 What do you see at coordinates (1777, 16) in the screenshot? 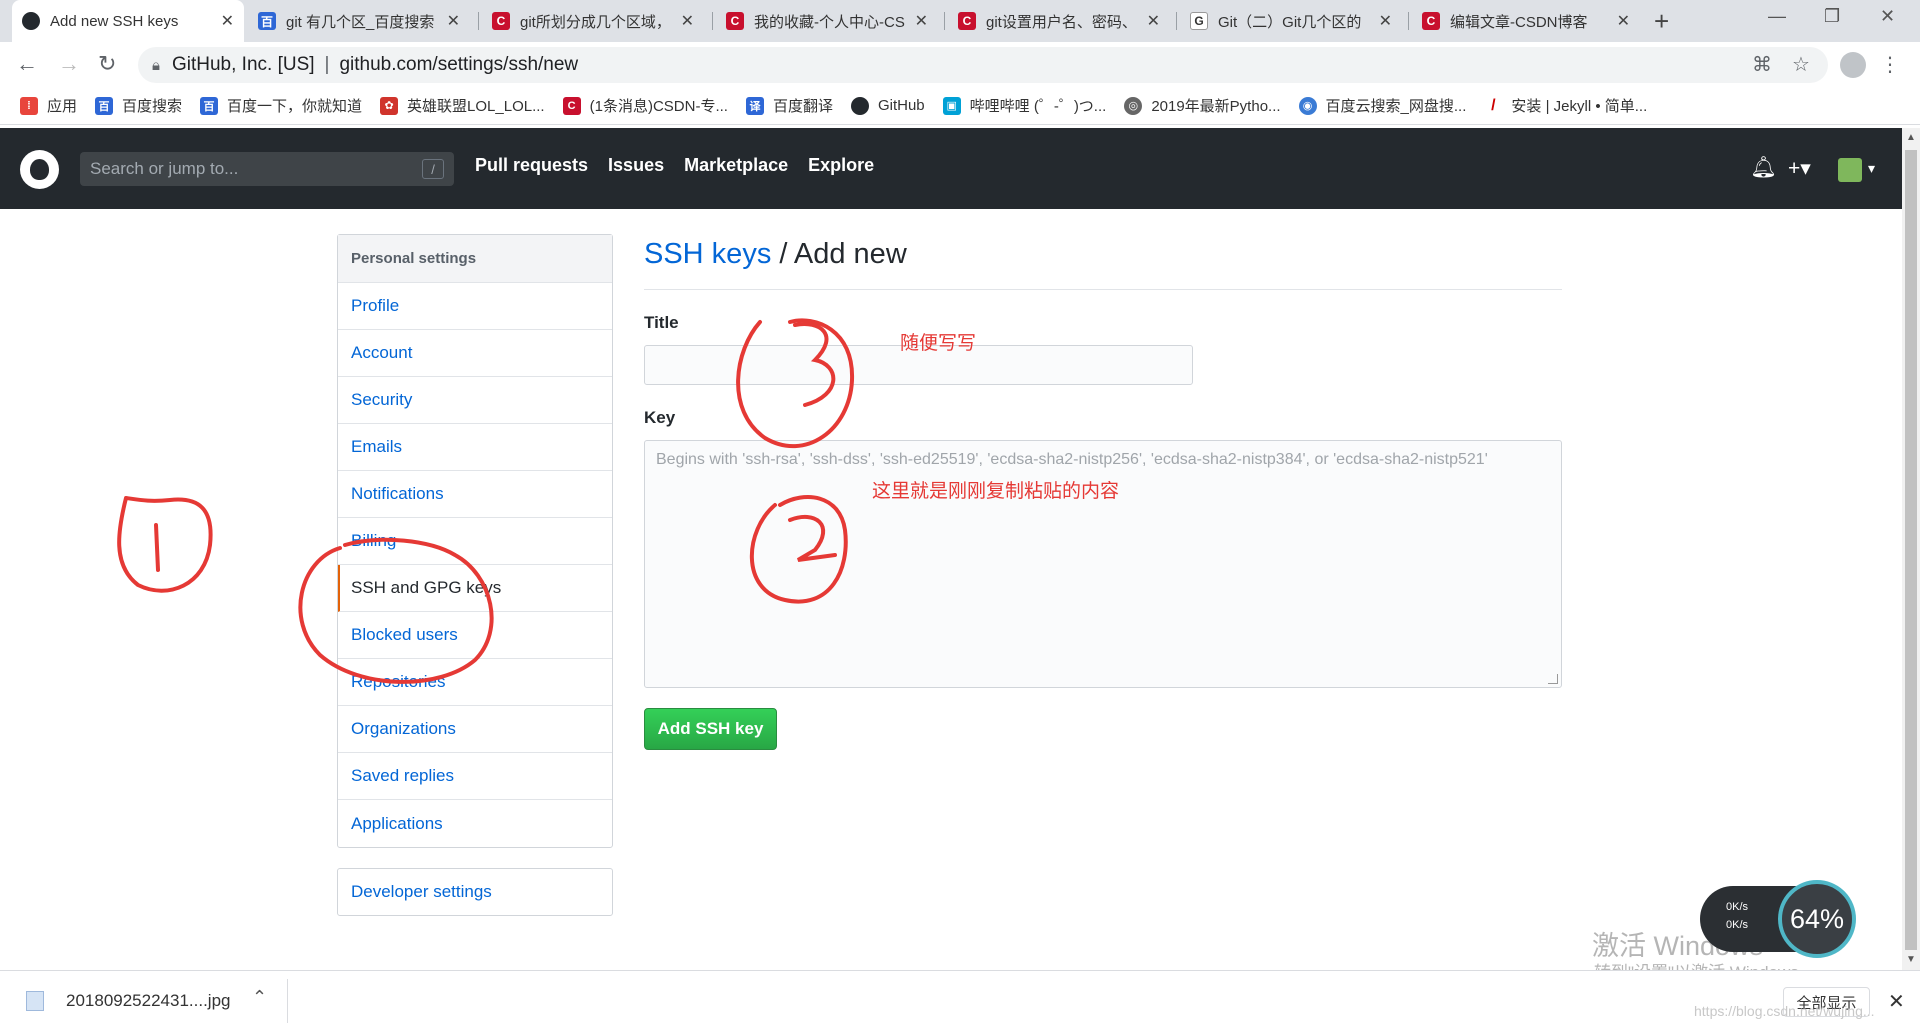
I see `minimize-icon: —` at bounding box center [1777, 16].